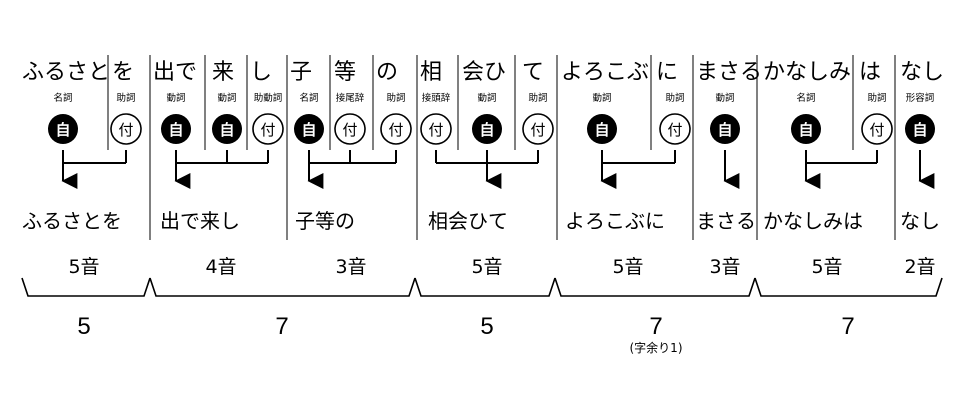  Describe the element at coordinates (533, 72) in the screenshot. I see `word-text: て` at that location.